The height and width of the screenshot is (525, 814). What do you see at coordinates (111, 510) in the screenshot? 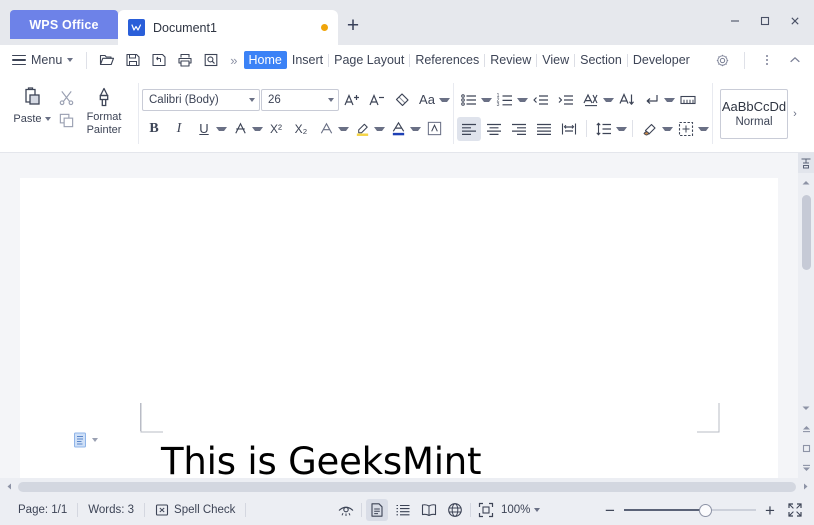
I see `word-count-status: Words: 3` at bounding box center [111, 510].